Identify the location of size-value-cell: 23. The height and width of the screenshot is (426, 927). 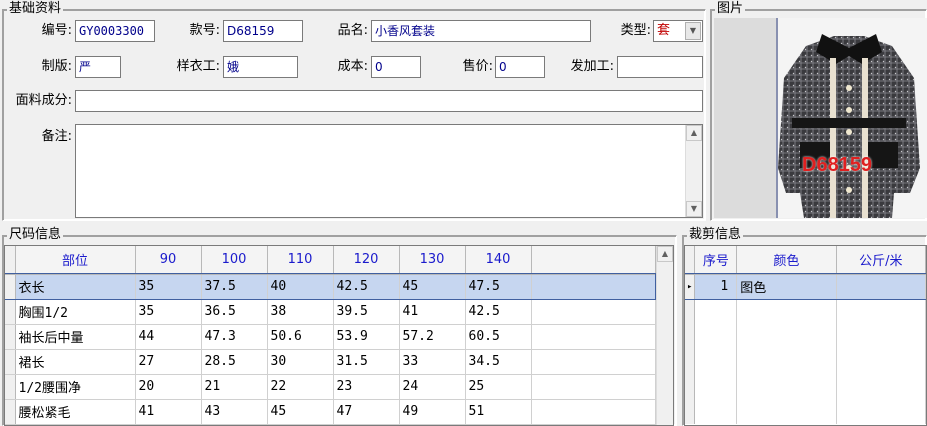
(366, 387).